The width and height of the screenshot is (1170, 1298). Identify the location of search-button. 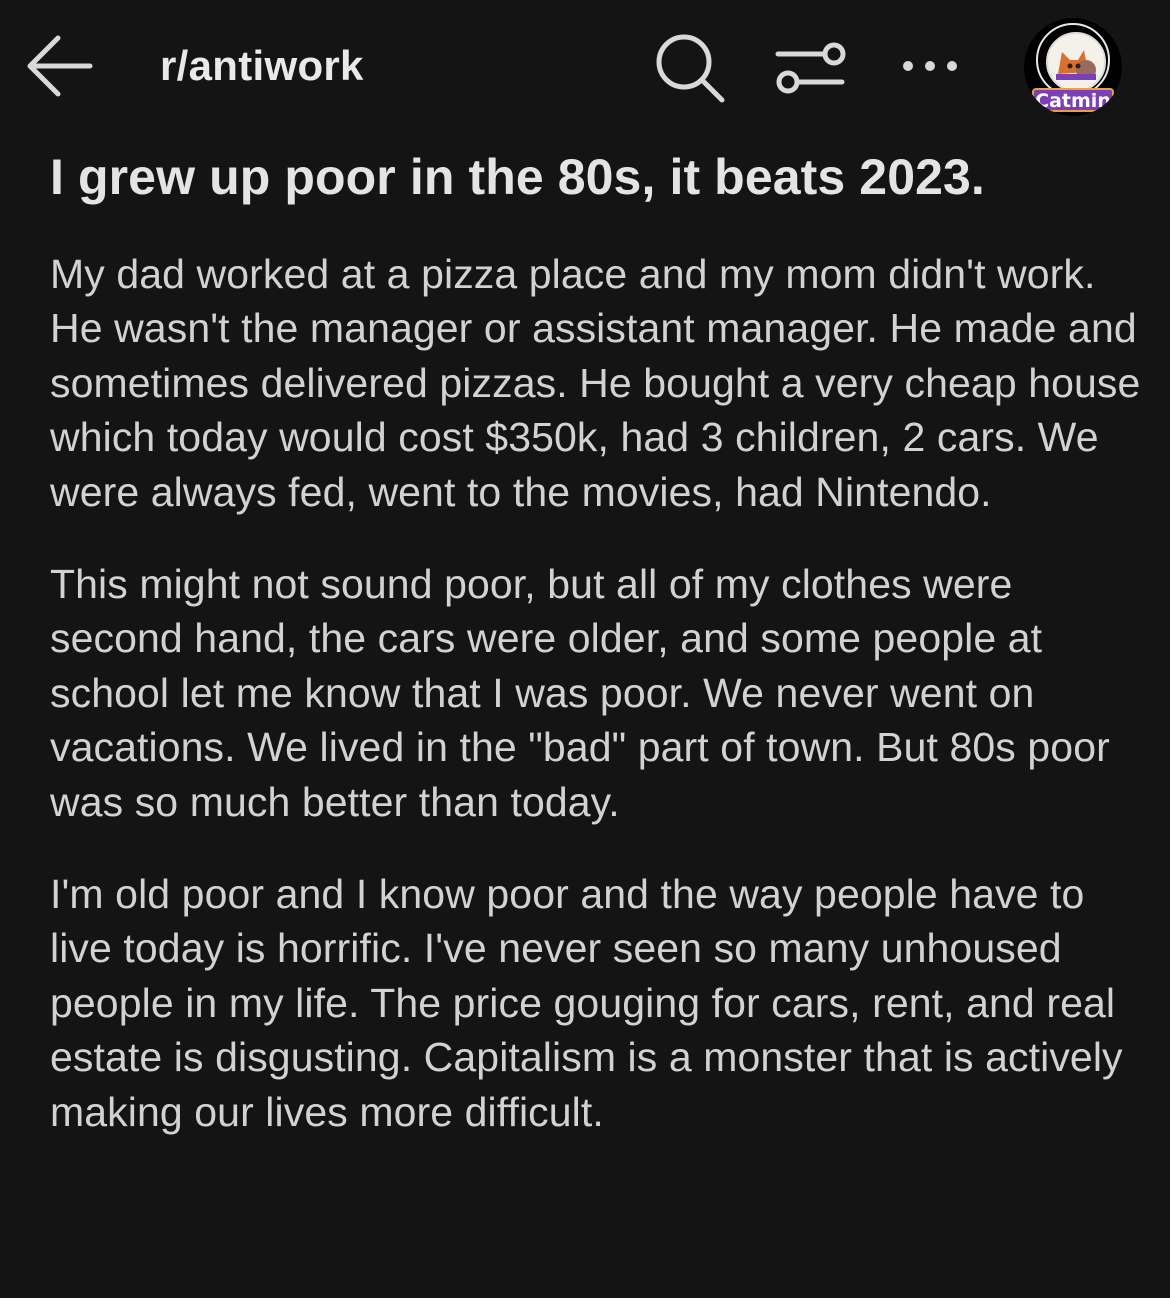
(690, 68).